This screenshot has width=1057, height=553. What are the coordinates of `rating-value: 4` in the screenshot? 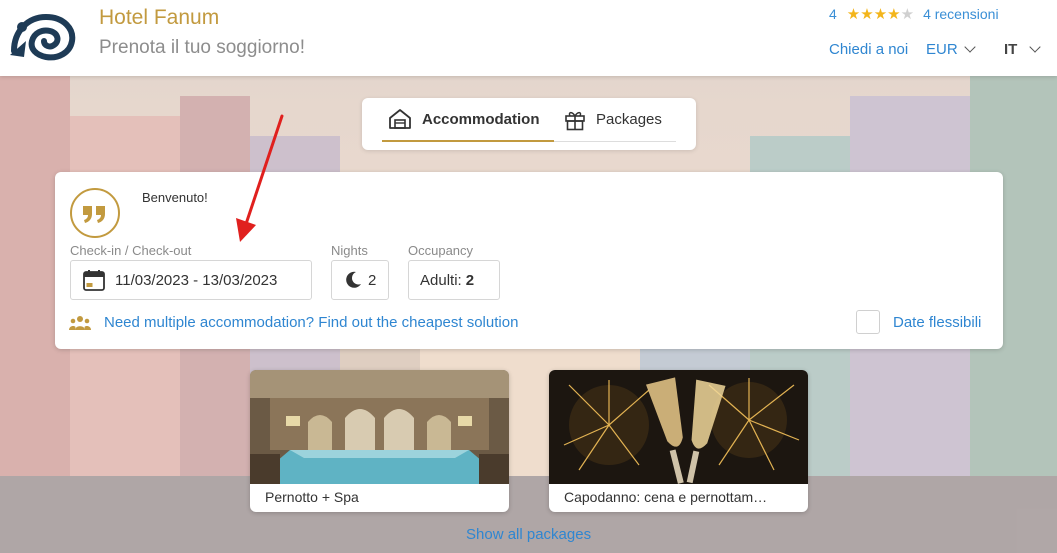 It's located at (833, 14).